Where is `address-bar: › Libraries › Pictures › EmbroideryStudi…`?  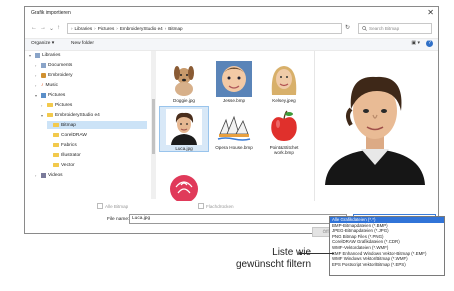 address-bar: › Libraries › Pictures › EmbroideryStudi… is located at coordinates (204, 28).